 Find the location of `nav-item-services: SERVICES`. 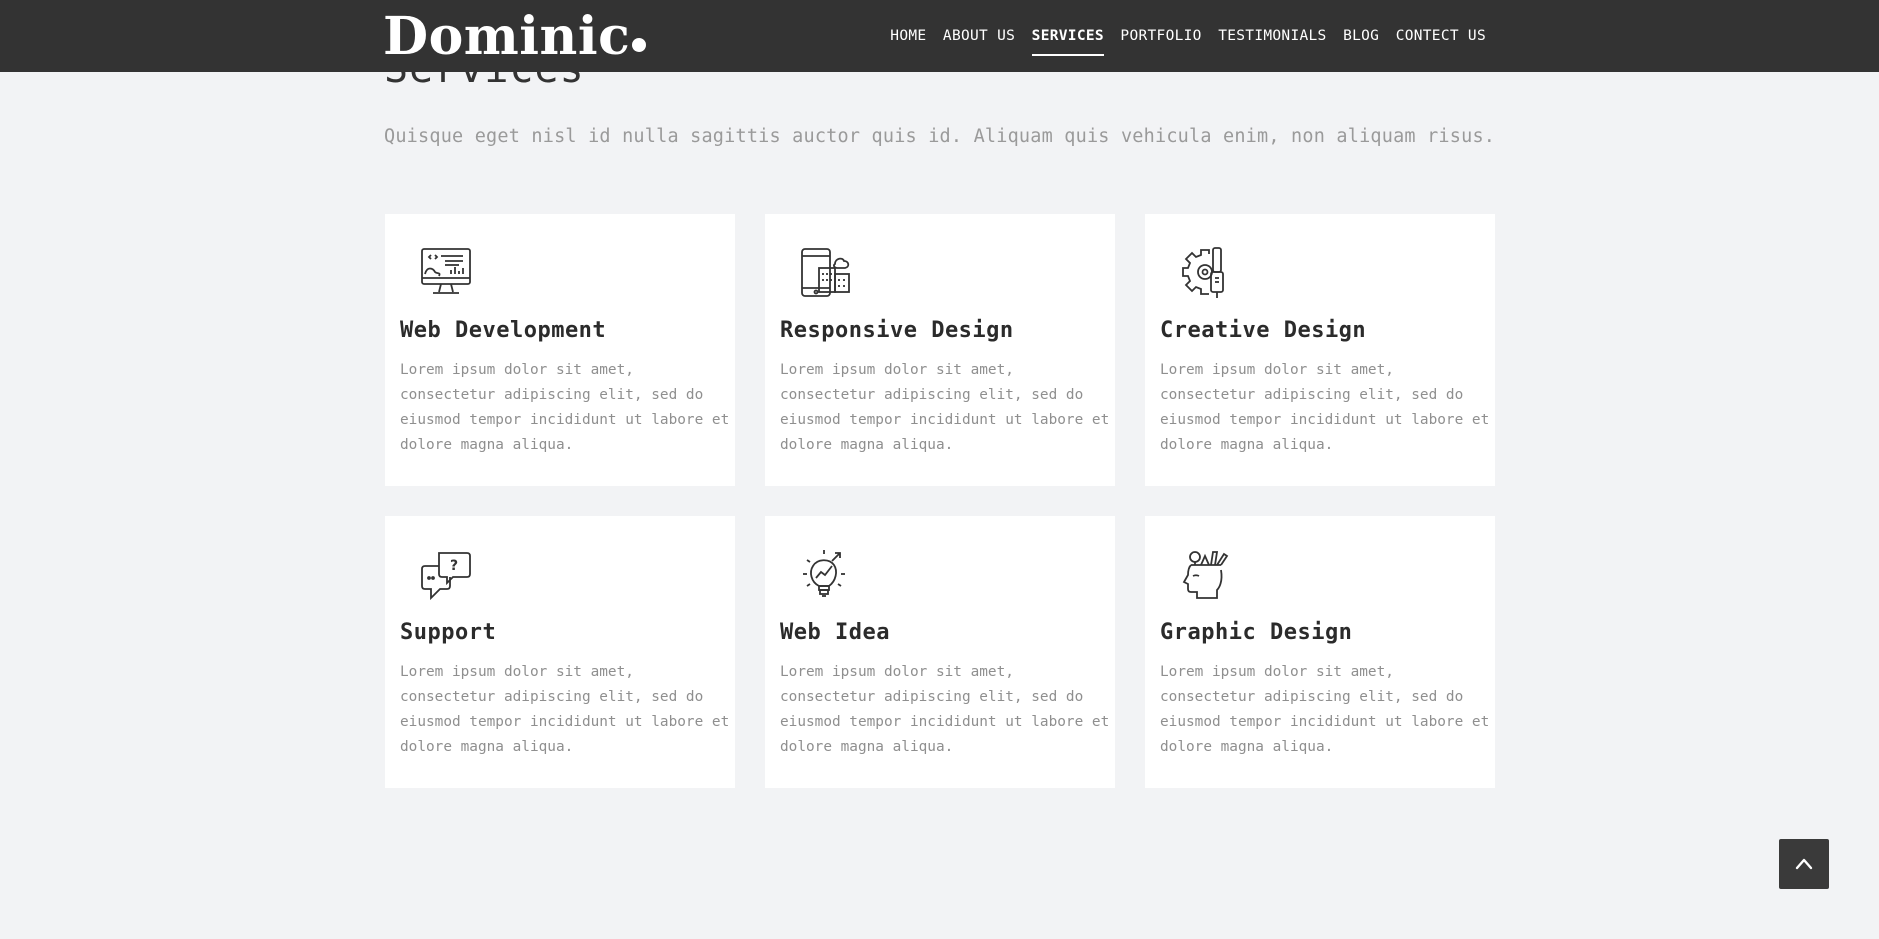

nav-item-services: SERVICES is located at coordinates (1068, 36).